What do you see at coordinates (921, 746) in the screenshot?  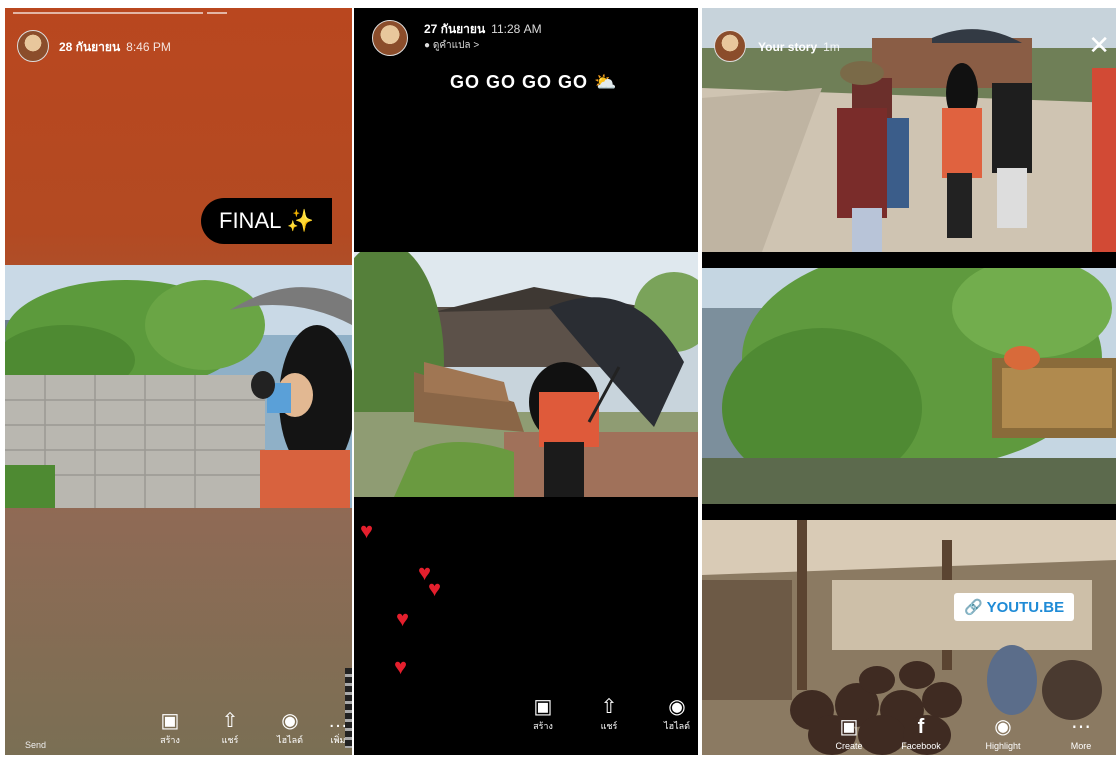 I see `facebook-label: Facebook` at bounding box center [921, 746].